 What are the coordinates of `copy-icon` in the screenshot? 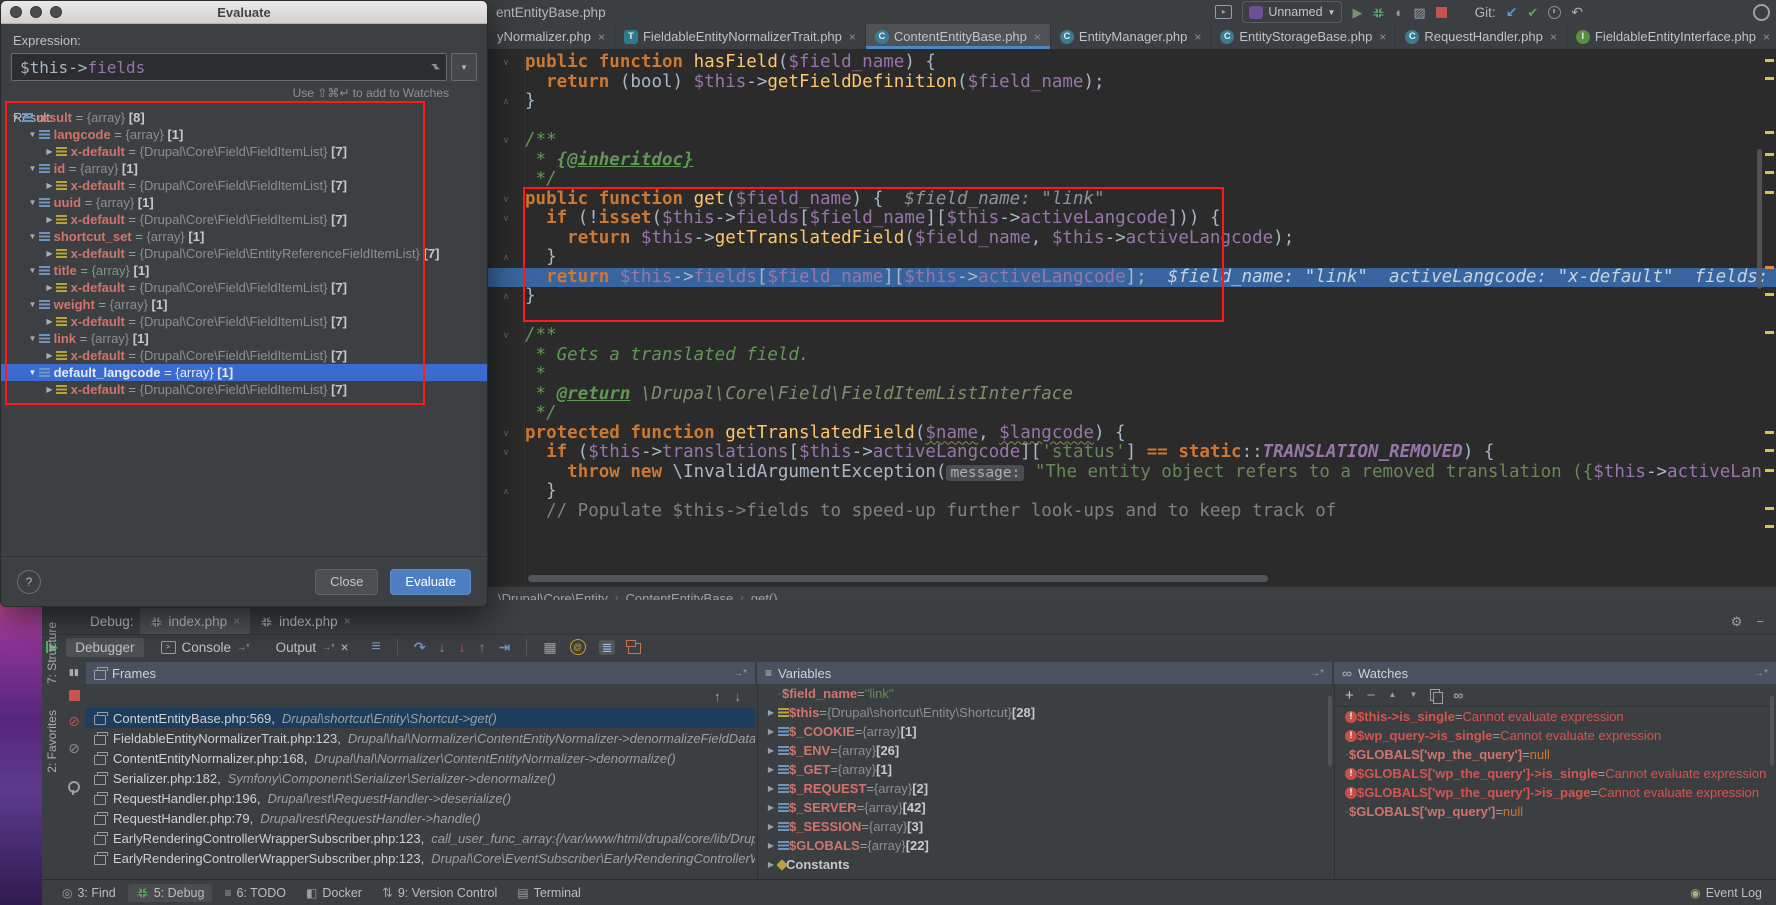 It's located at (1437, 696).